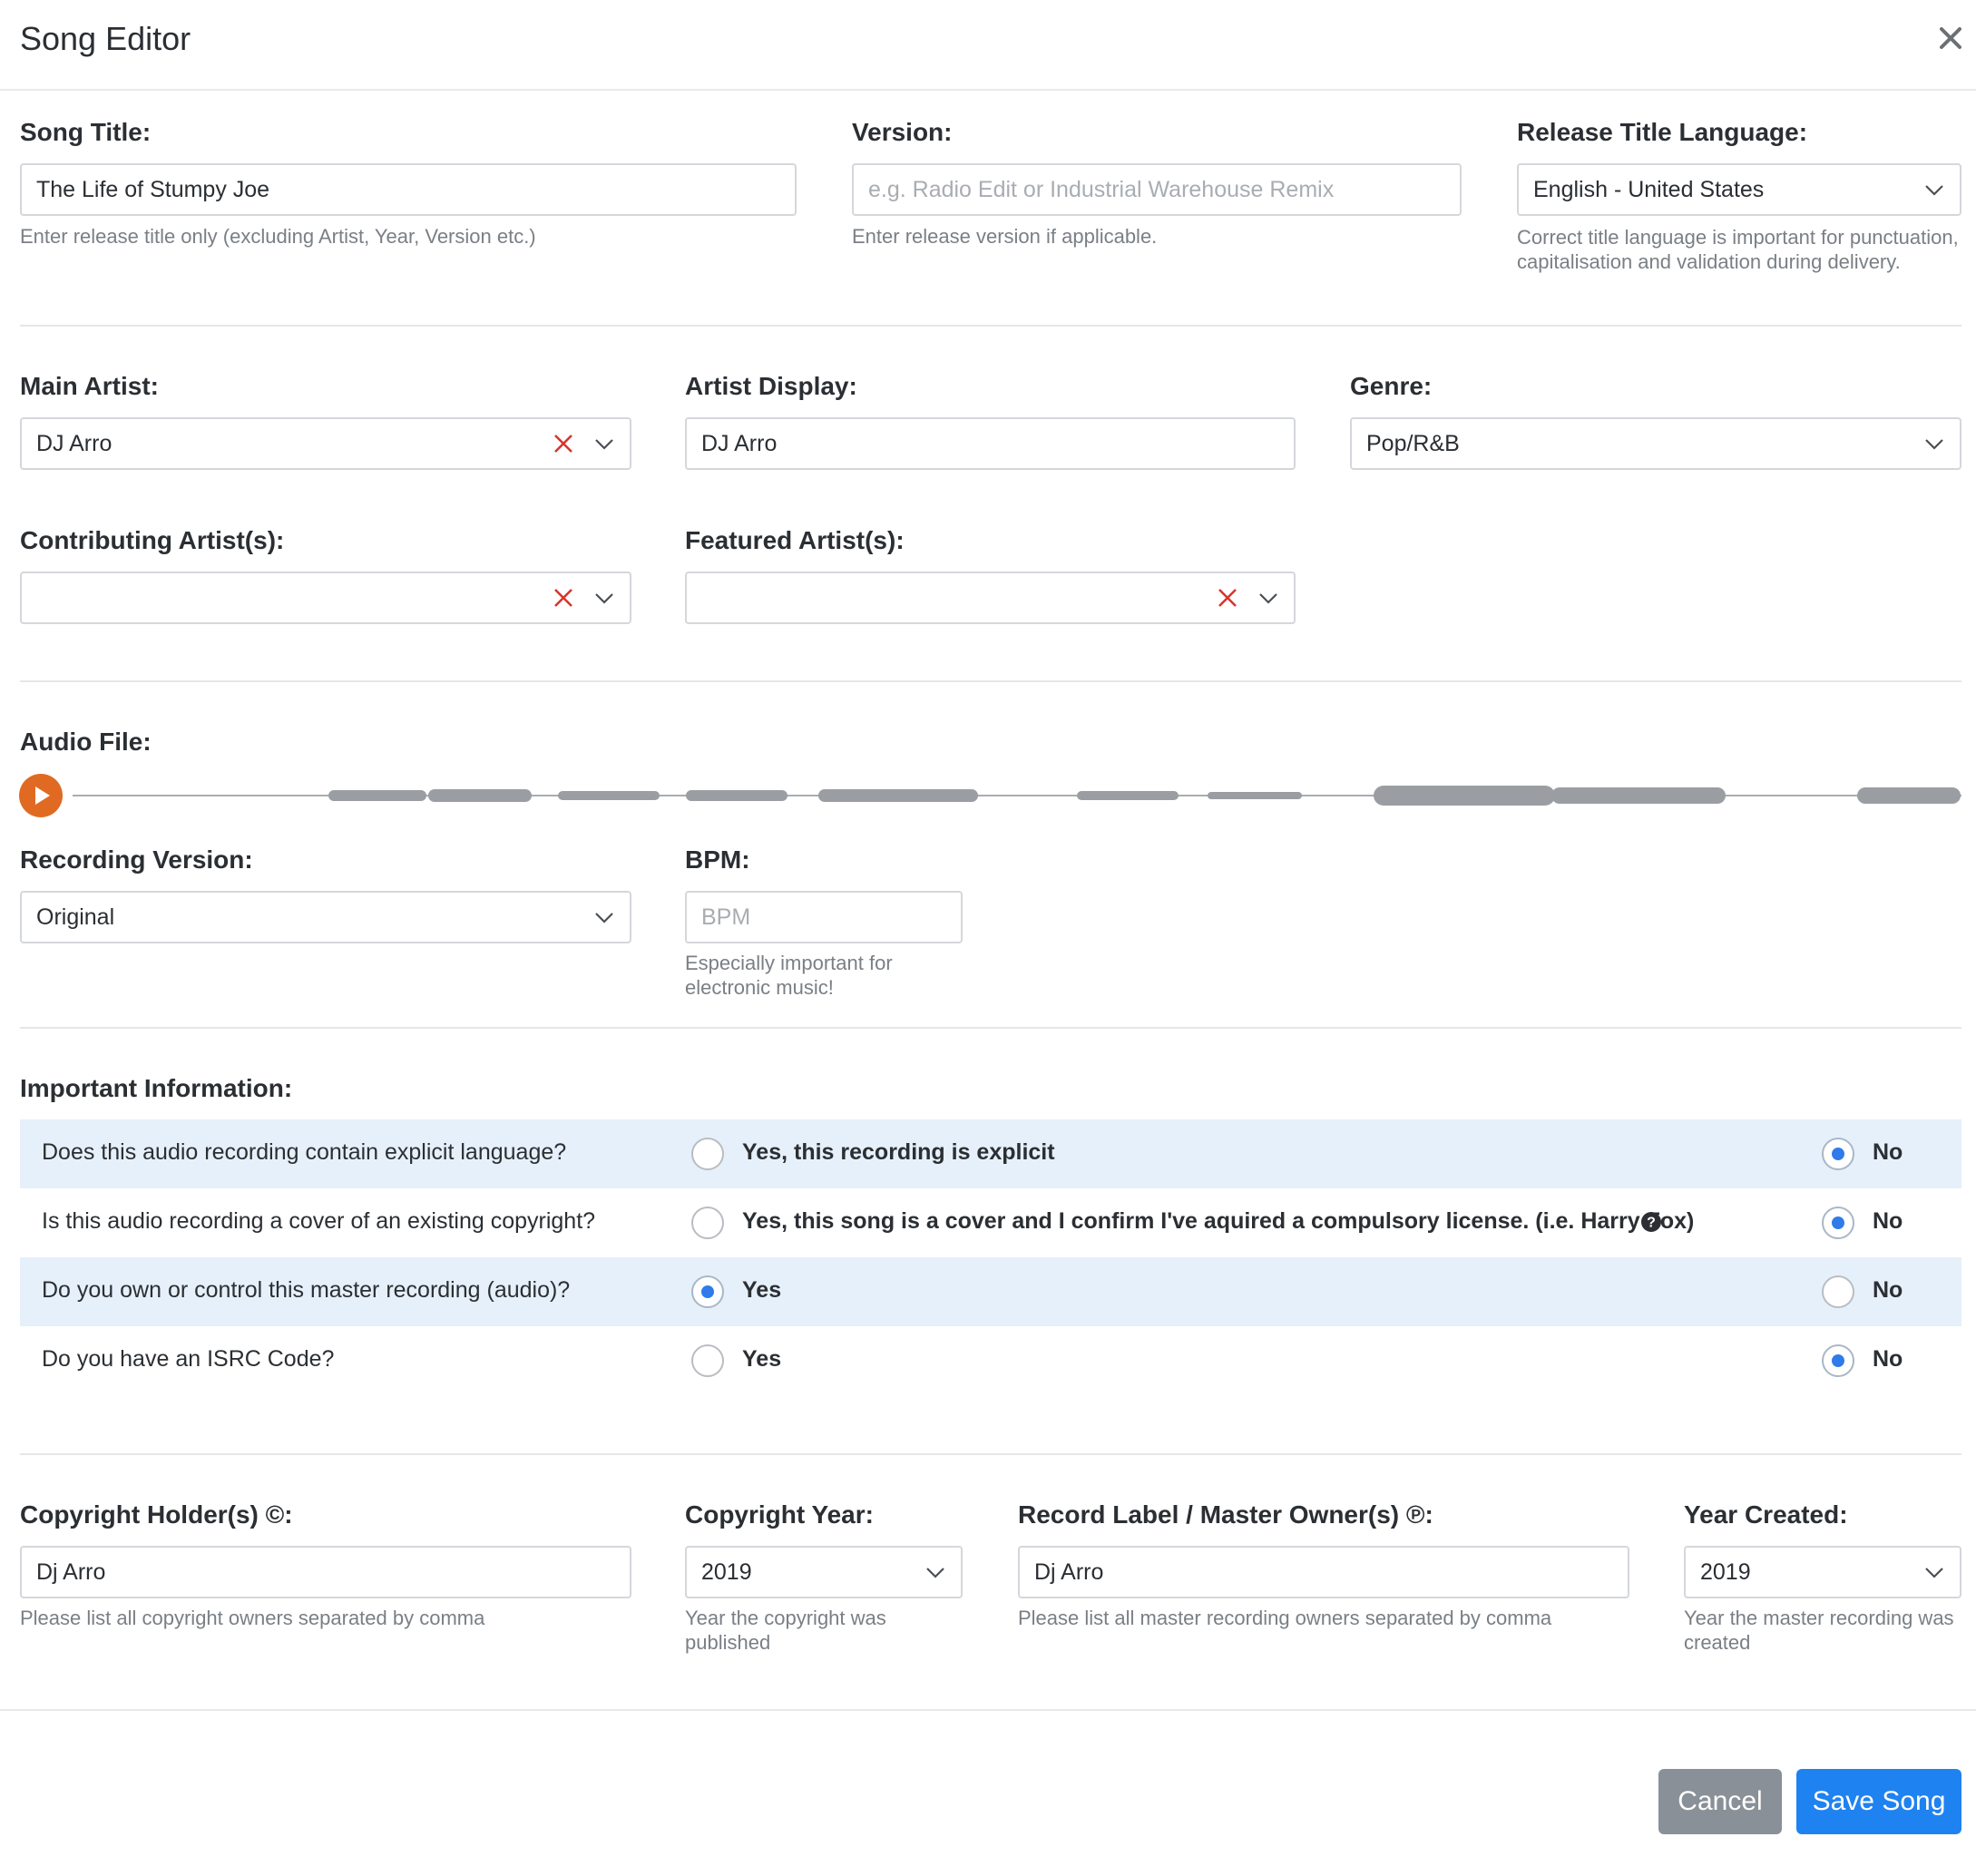 This screenshot has width=1976, height=1876. Describe the element at coordinates (707, 1223) in the screenshot. I see `radio-yes-cover` at that location.